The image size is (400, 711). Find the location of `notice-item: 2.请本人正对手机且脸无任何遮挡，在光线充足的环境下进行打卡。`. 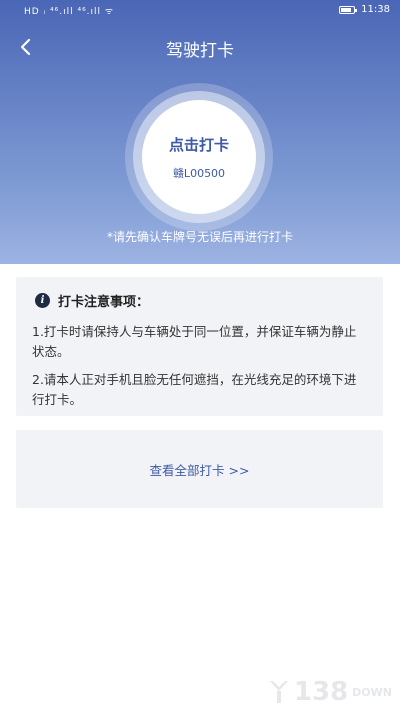

notice-item: 2.请本人正对手机且脸无任何遮挡，在光线充足的环境下进行打卡。 is located at coordinates (194, 389).